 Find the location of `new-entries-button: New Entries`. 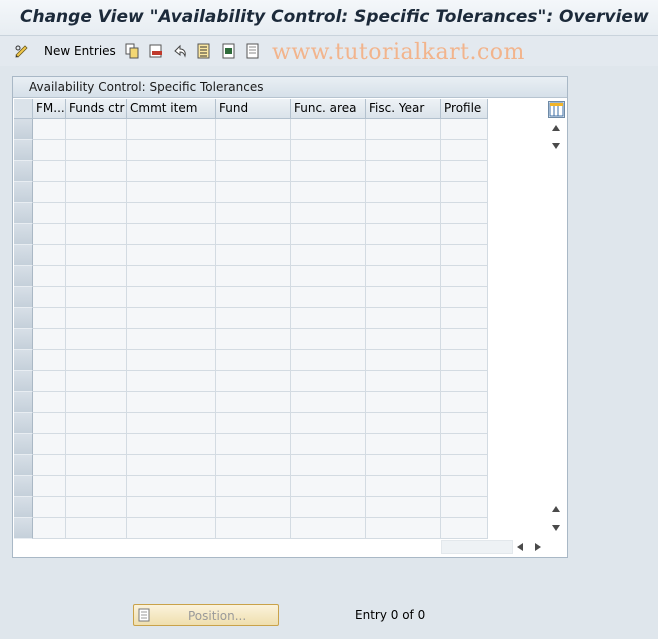

new-entries-button: New Entries is located at coordinates (80, 51).